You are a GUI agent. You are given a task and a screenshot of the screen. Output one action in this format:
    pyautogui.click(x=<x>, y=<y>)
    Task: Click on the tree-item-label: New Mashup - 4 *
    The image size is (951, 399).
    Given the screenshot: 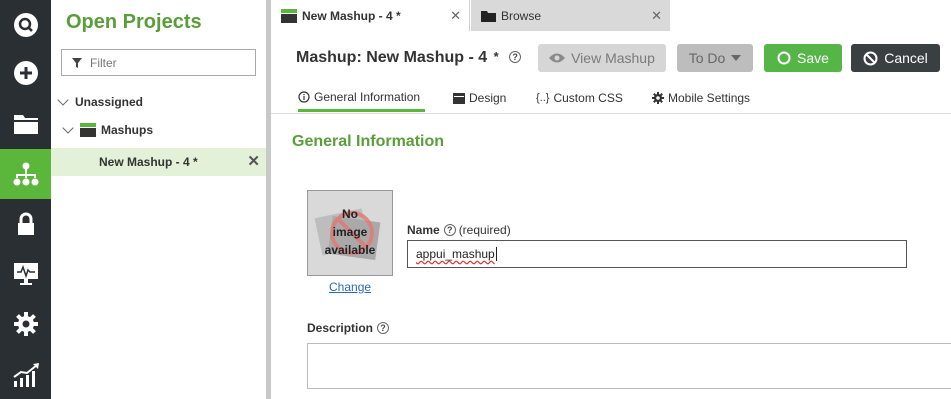 What is the action you would take?
    pyautogui.click(x=148, y=162)
    